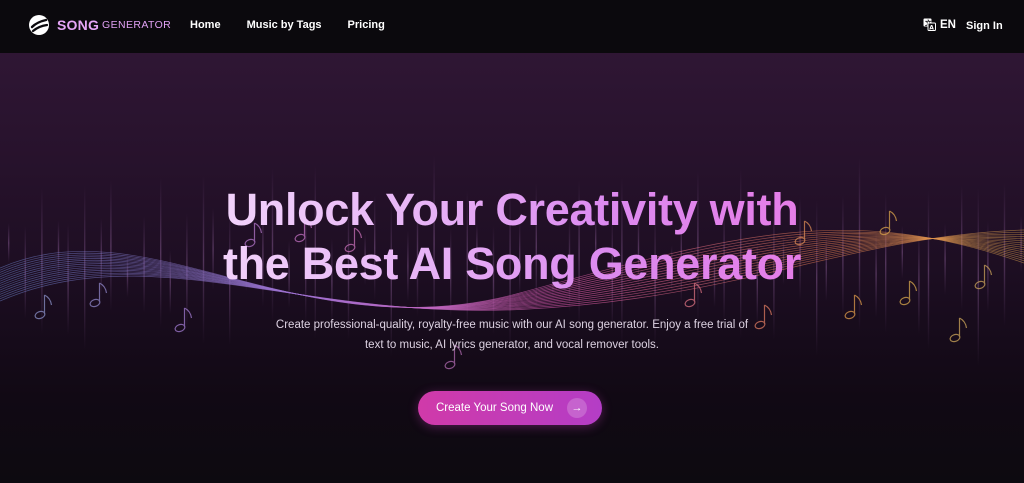 The height and width of the screenshot is (483, 1024). What do you see at coordinates (577, 408) in the screenshot?
I see `arrow-right-icon: →` at bounding box center [577, 408].